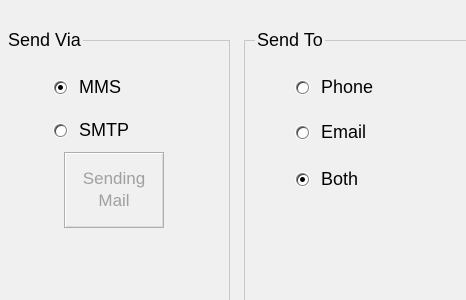 Image resolution: width=466 pixels, height=300 pixels. What do you see at coordinates (340, 179) in the screenshot?
I see `radio-both-label: Both` at bounding box center [340, 179].